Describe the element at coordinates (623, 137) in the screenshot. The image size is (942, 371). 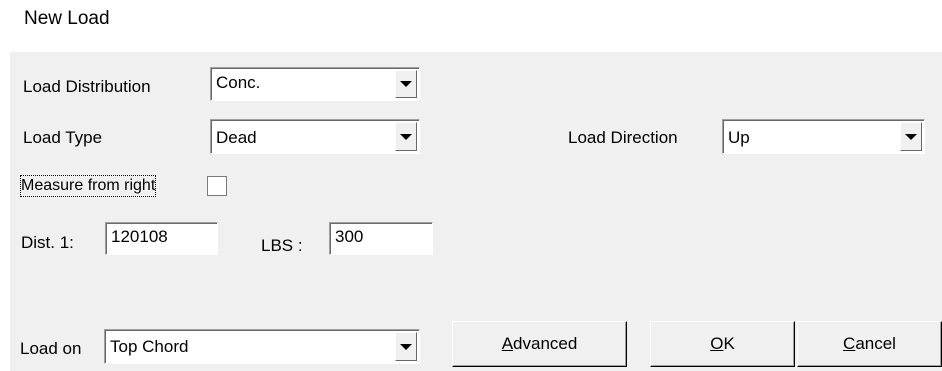
I see `load-direction-label: Load Direction` at that location.